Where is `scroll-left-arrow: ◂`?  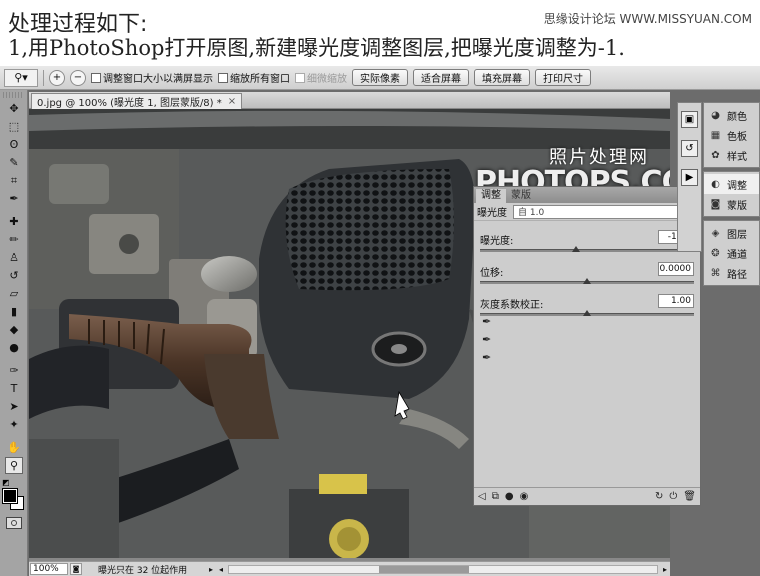 scroll-left-arrow: ◂ is located at coordinates (221, 569).